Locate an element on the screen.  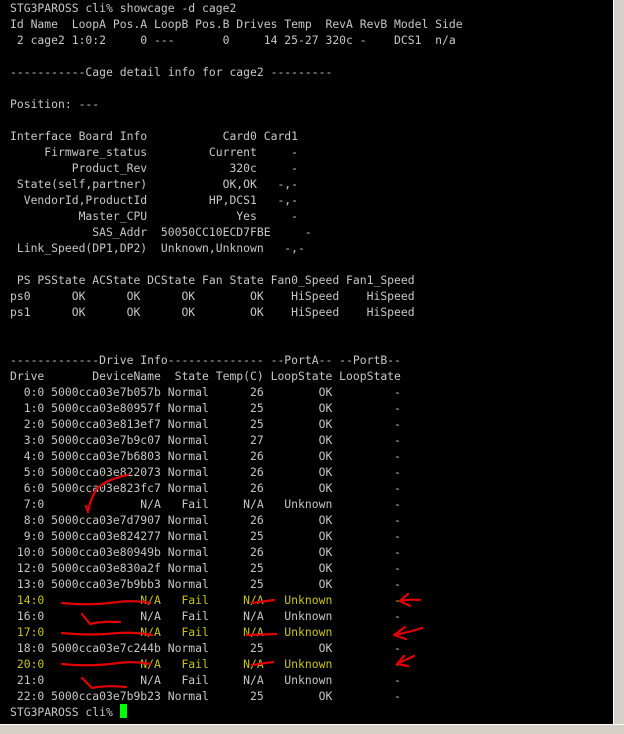
terminal-line: SAS_Addr 50050CC10ECD7FBE - is located at coordinates (161, 232).